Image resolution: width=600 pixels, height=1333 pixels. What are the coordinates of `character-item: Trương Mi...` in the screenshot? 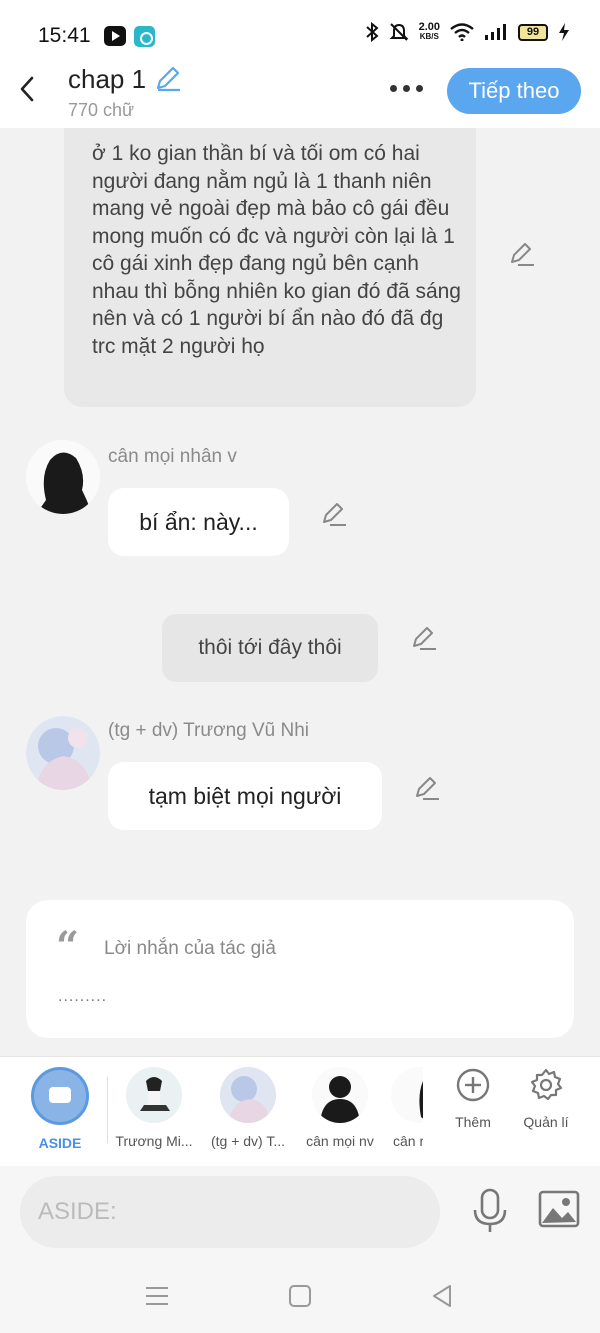 It's located at (154, 1108).